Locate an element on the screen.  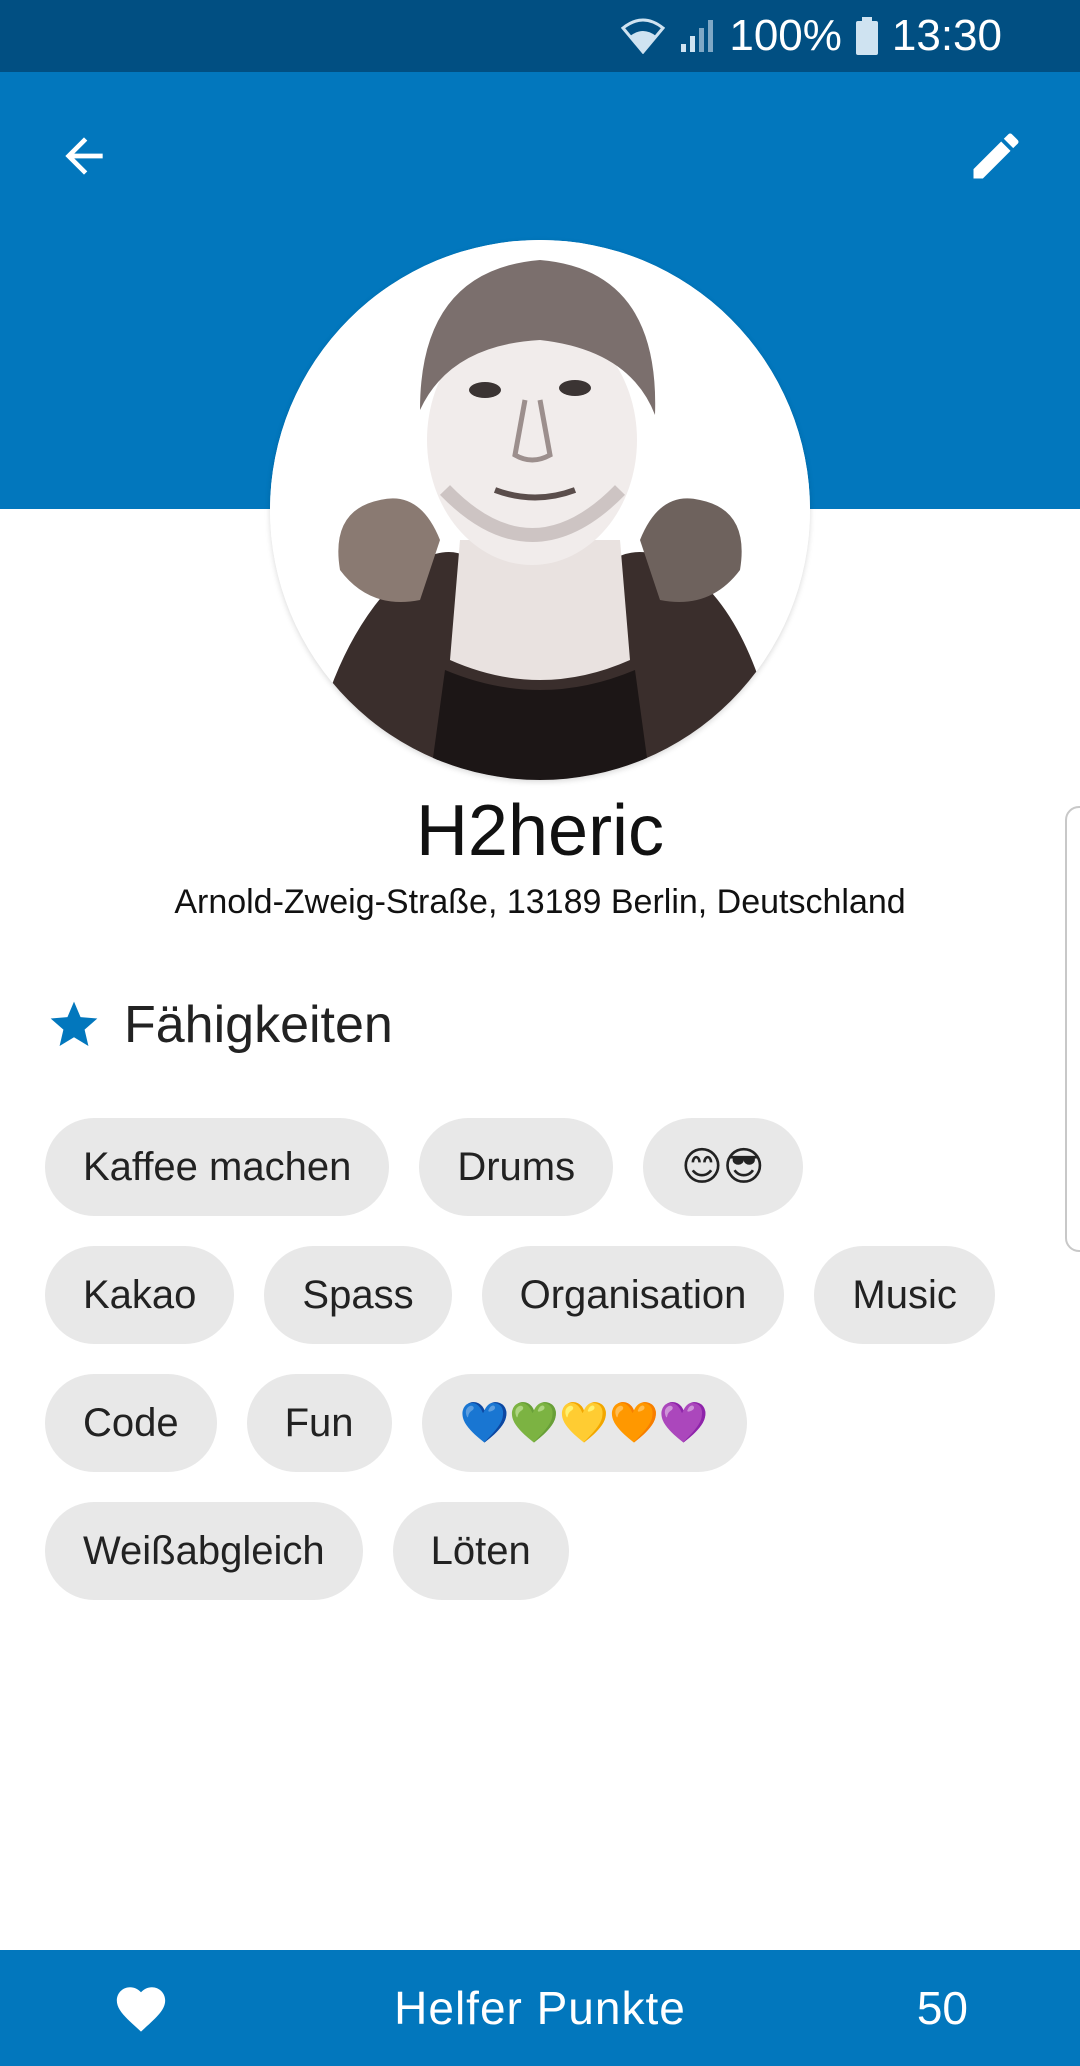
skill-chip: Code is located at coordinates (131, 1423).